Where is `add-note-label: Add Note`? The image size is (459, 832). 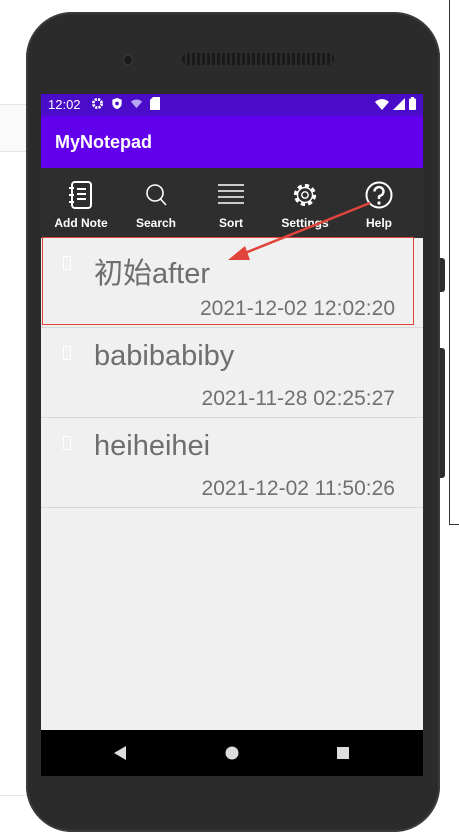 add-note-label: Add Note is located at coordinates (81, 223).